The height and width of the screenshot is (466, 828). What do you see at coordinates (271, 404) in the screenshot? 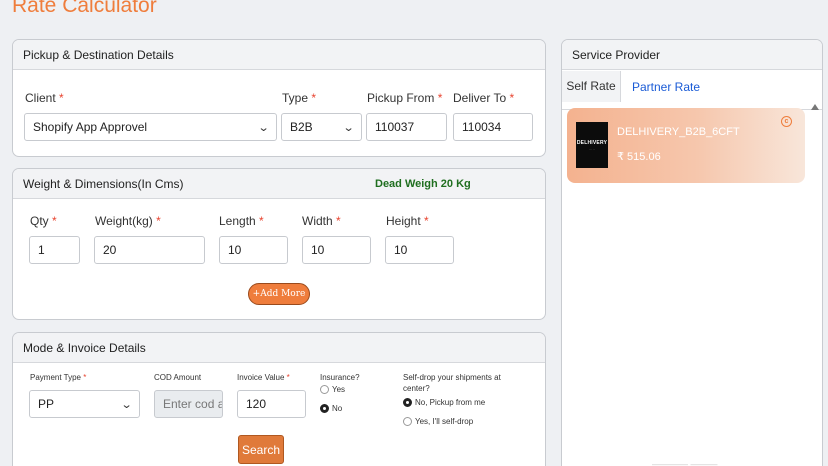
I see `invoice-value-input: 120` at bounding box center [271, 404].